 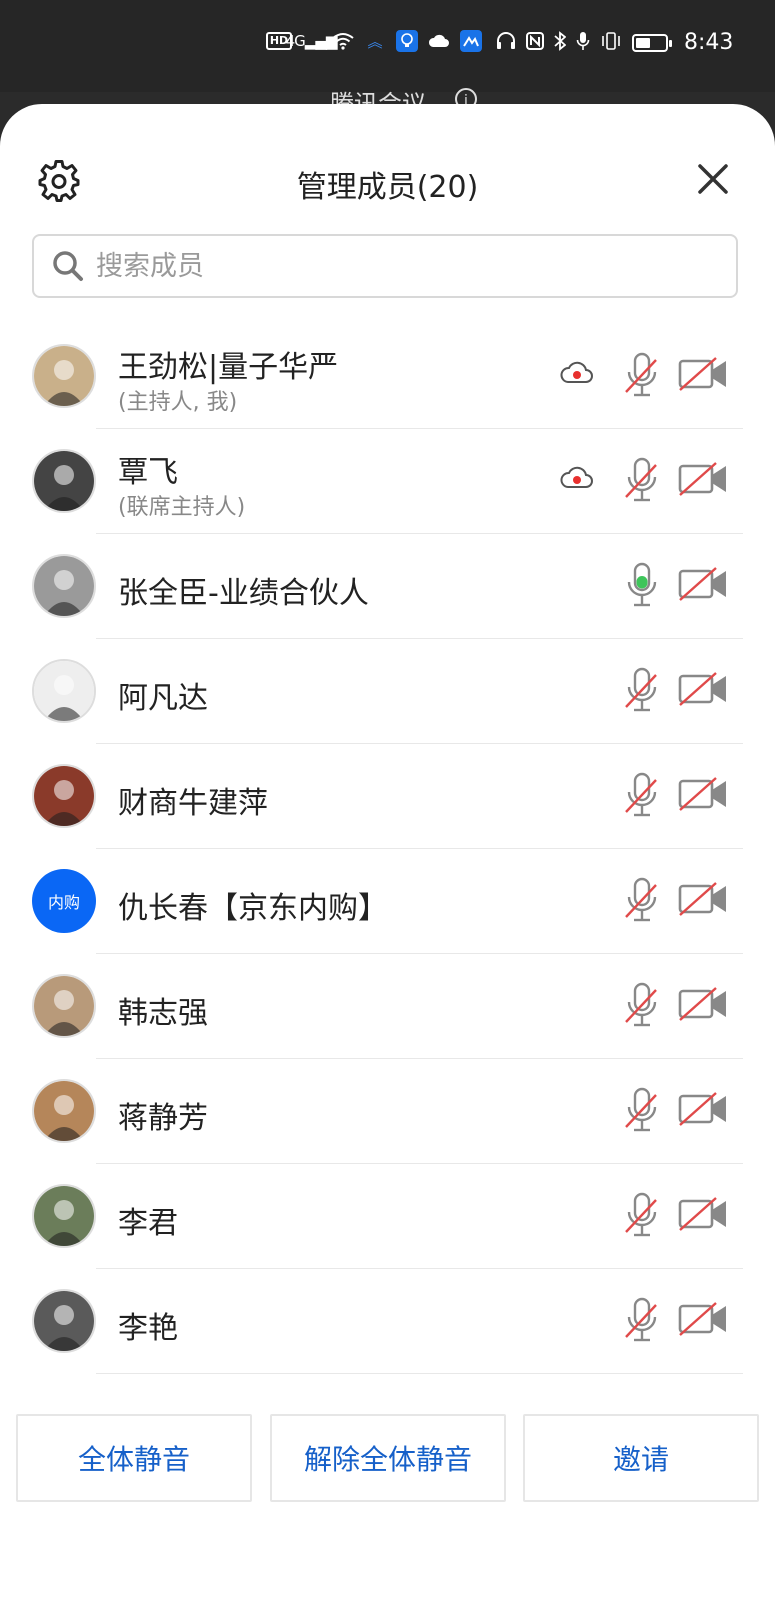 What do you see at coordinates (311, 41) in the screenshot?
I see `4g-signal-icon: 4G ▂▄▆` at bounding box center [311, 41].